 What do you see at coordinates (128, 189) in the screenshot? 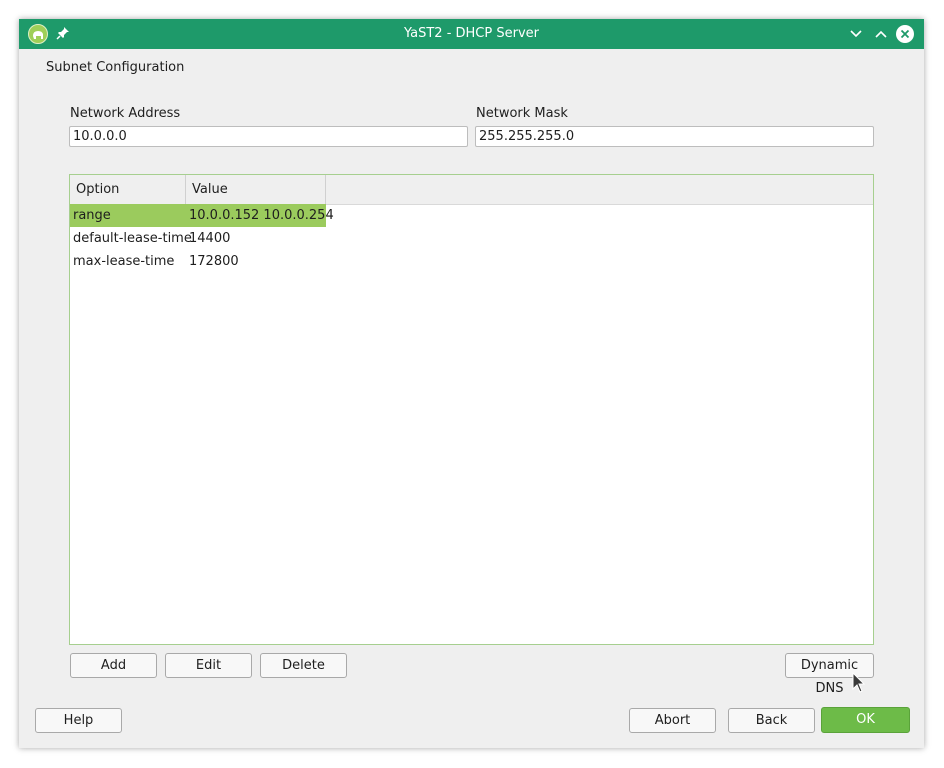
I see `column-header-option: Option` at bounding box center [128, 189].